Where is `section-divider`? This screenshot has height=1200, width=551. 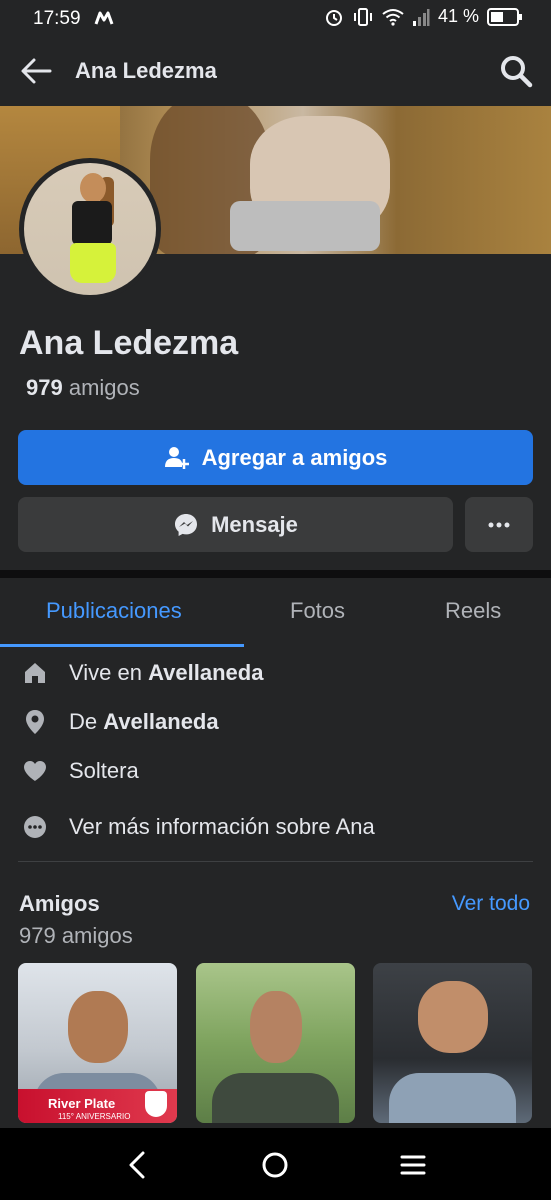
section-divider is located at coordinates (275, 574).